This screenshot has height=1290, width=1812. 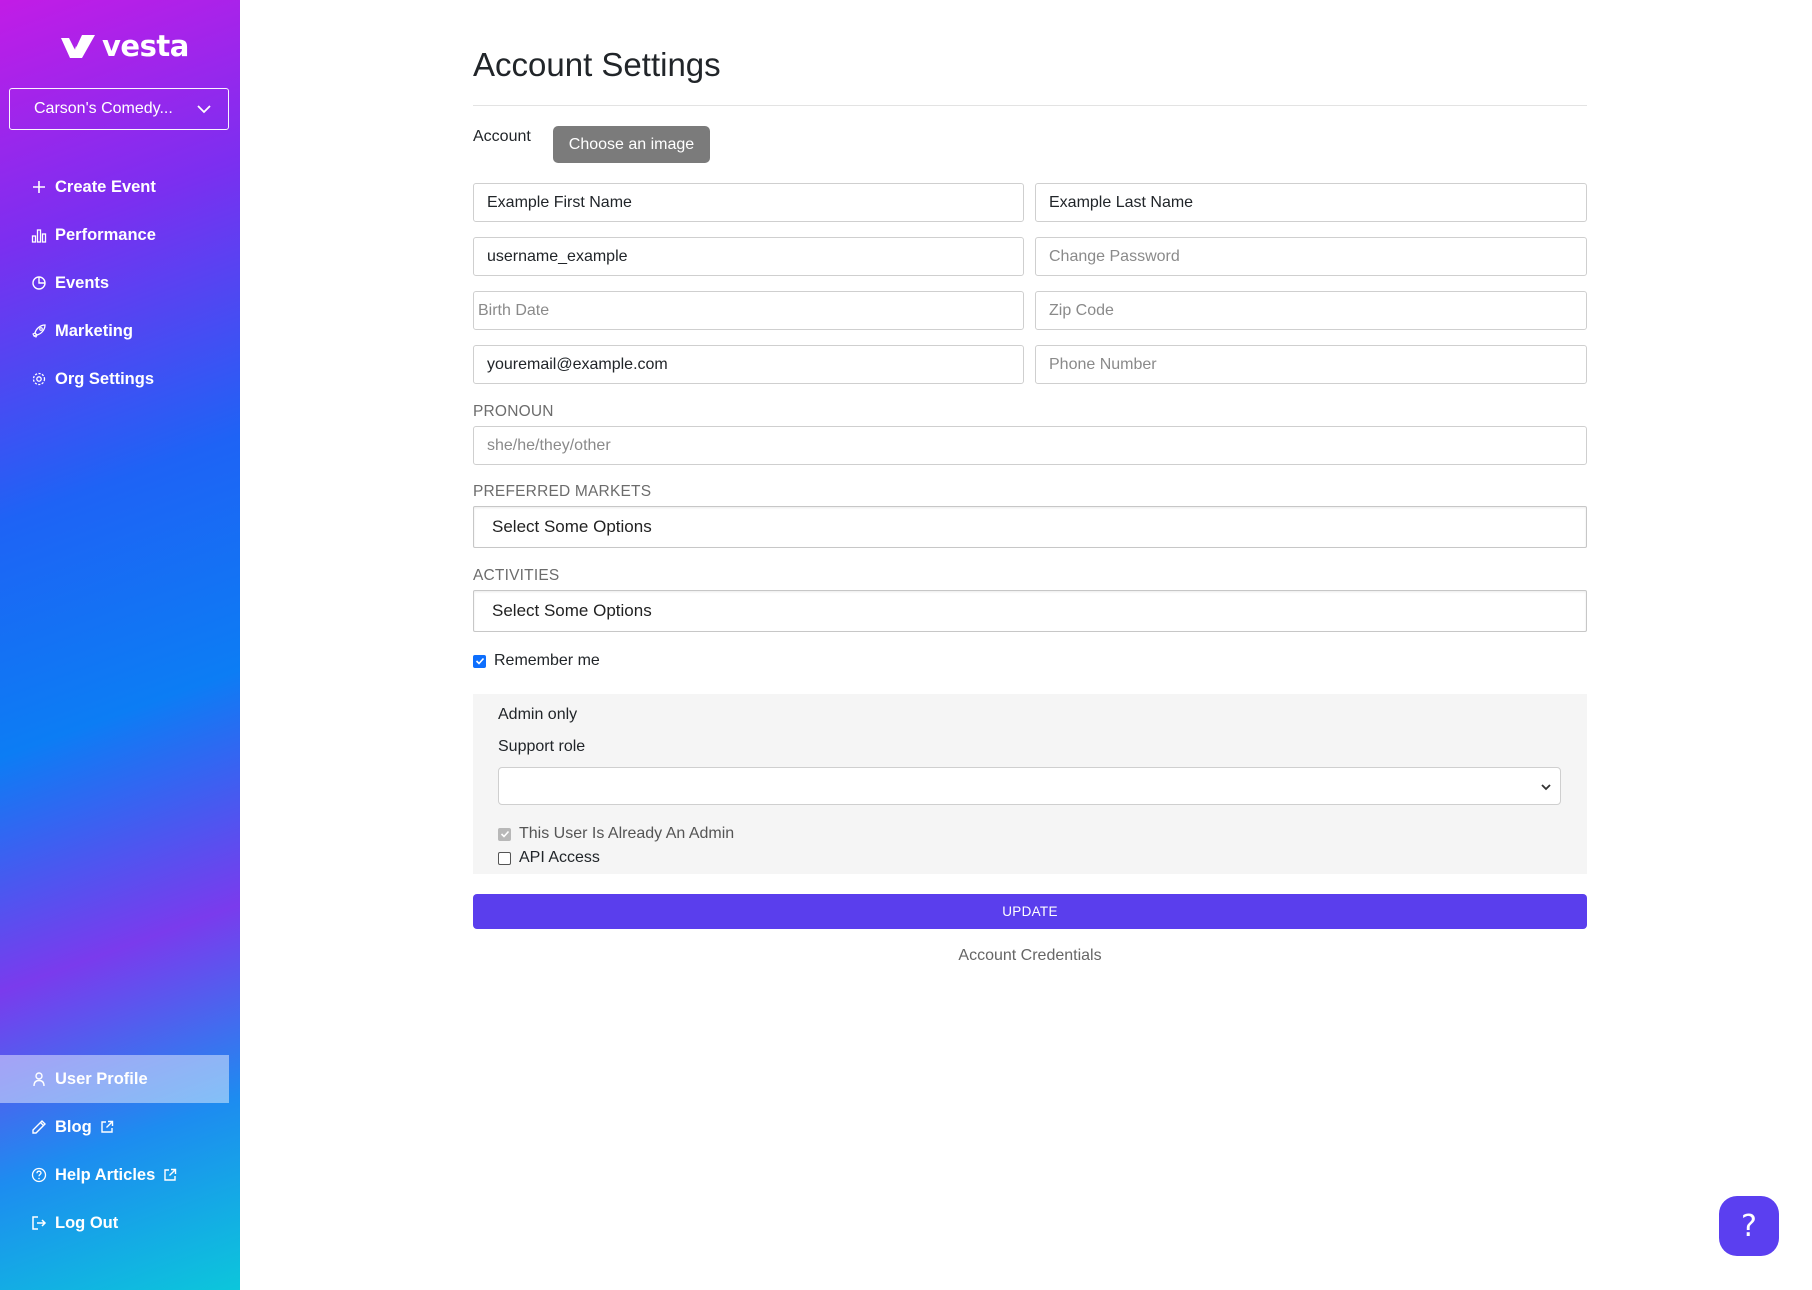 What do you see at coordinates (73, 1126) in the screenshot?
I see `sidebar-item-label: Blog` at bounding box center [73, 1126].